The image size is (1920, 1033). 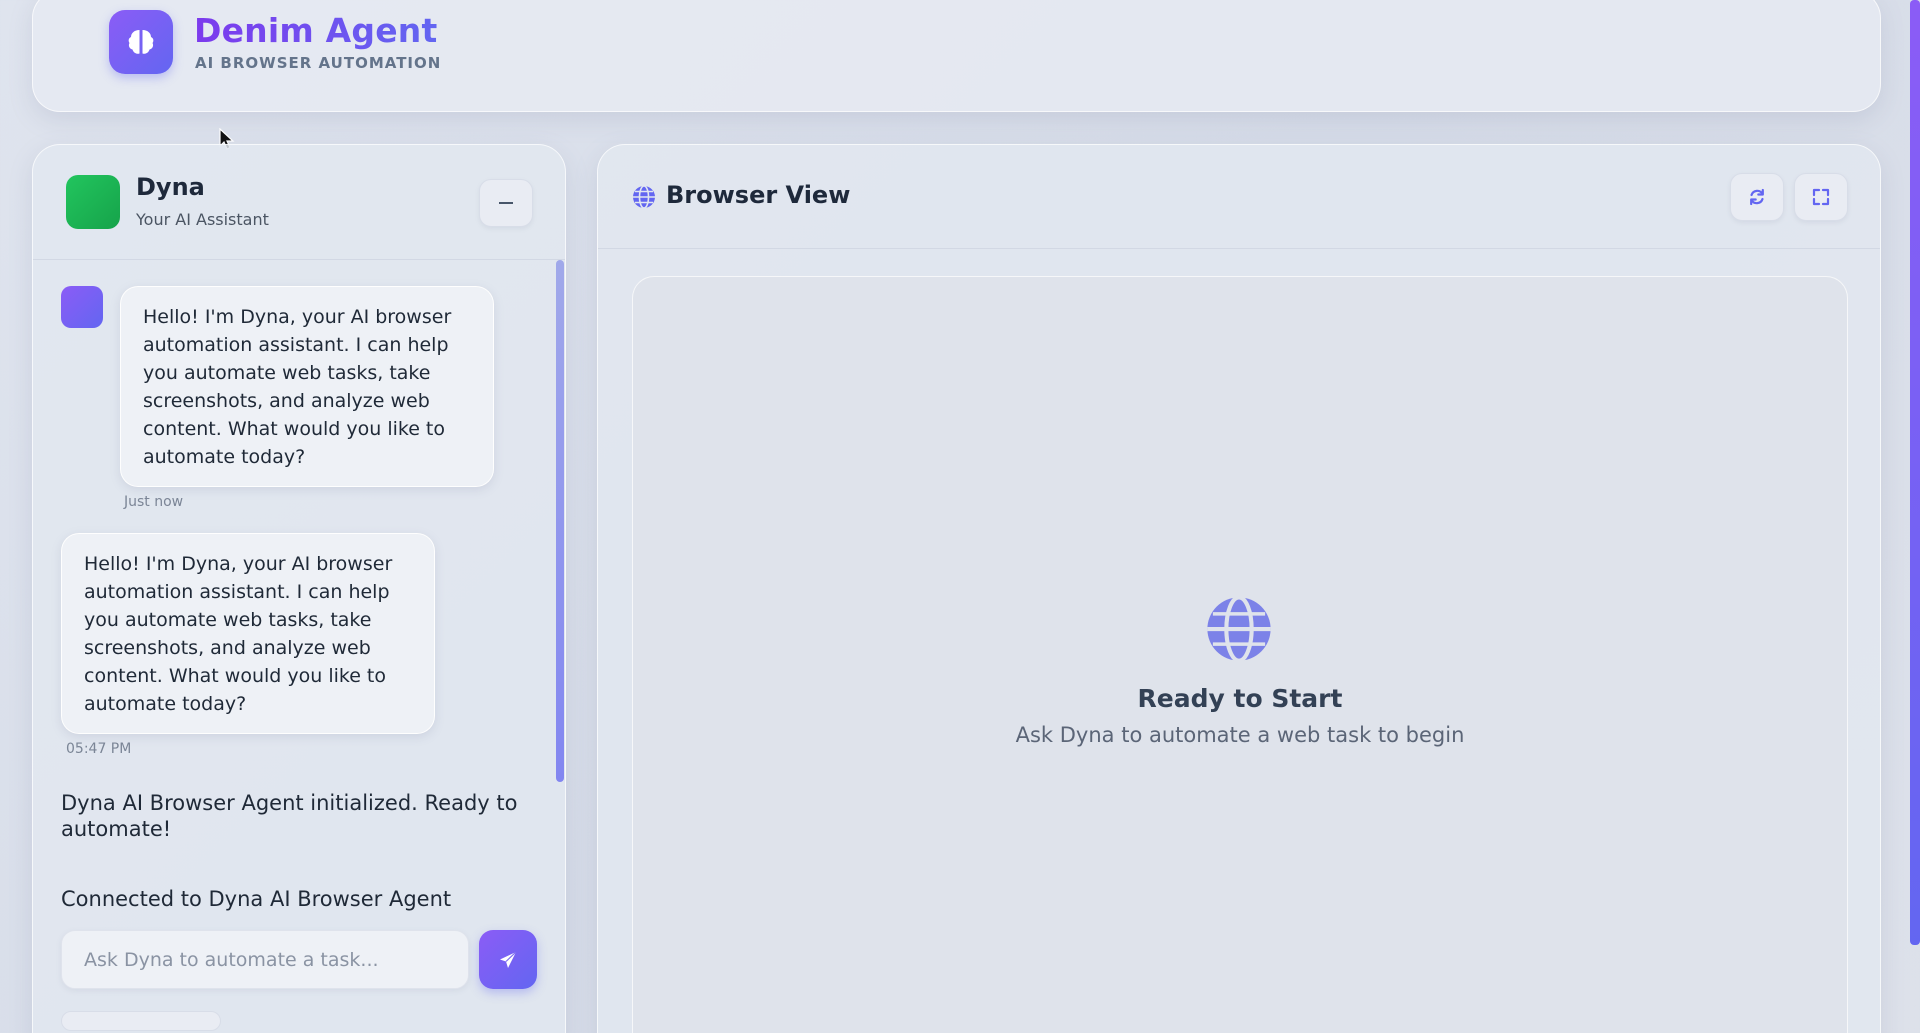 I want to click on message-timestamp: 05:47 PM, so click(x=99, y=749).